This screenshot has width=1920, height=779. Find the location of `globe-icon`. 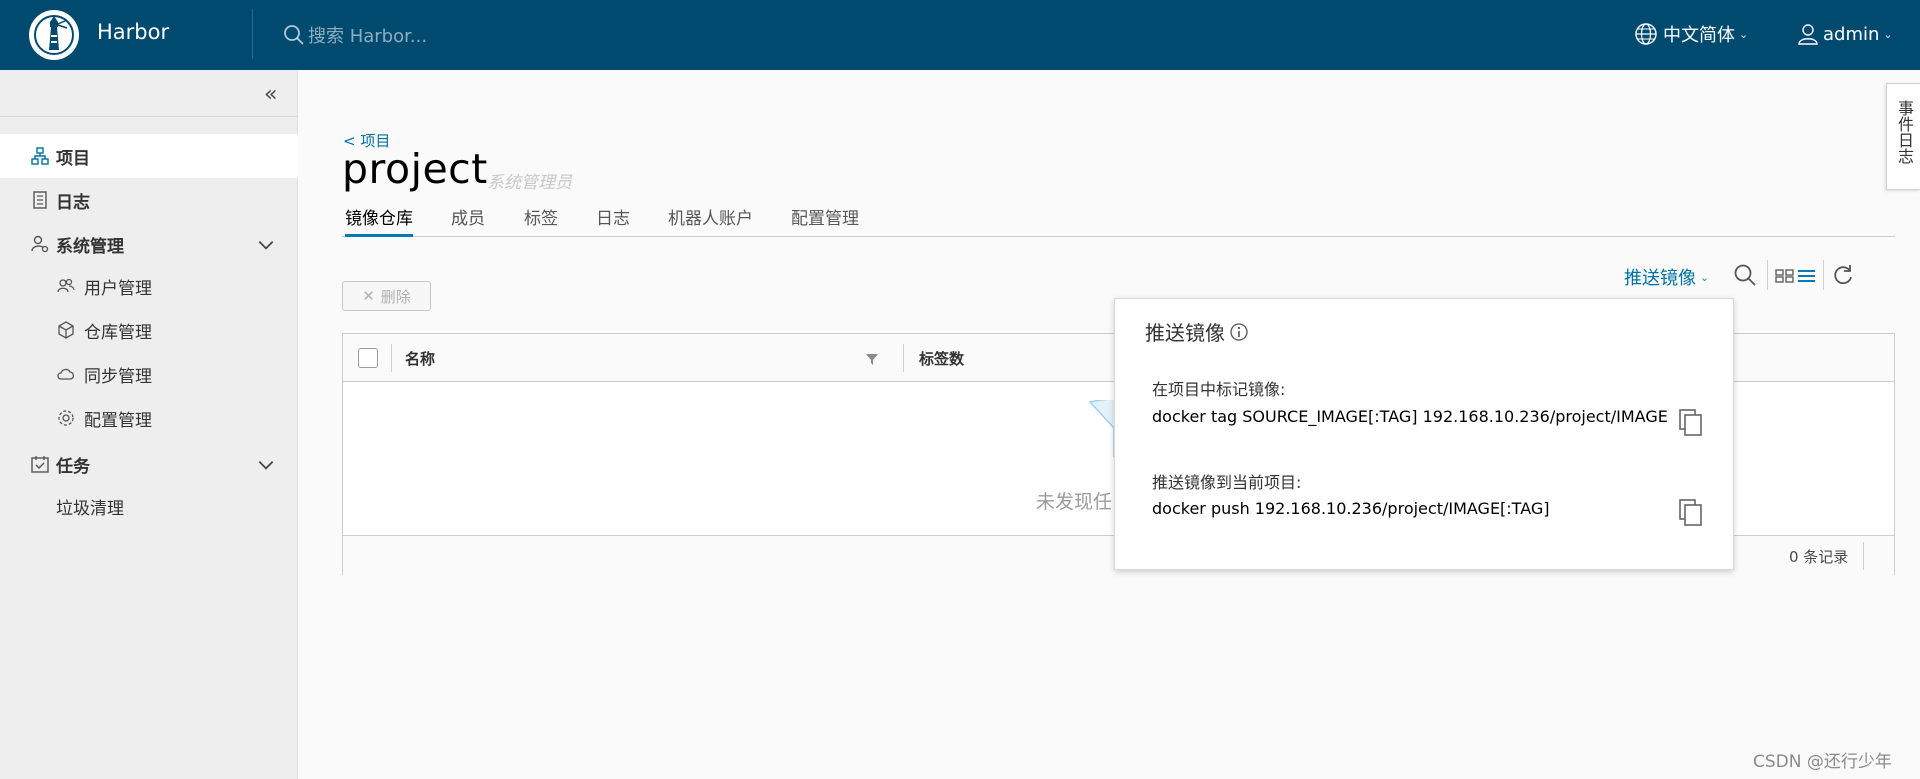

globe-icon is located at coordinates (1646, 34).